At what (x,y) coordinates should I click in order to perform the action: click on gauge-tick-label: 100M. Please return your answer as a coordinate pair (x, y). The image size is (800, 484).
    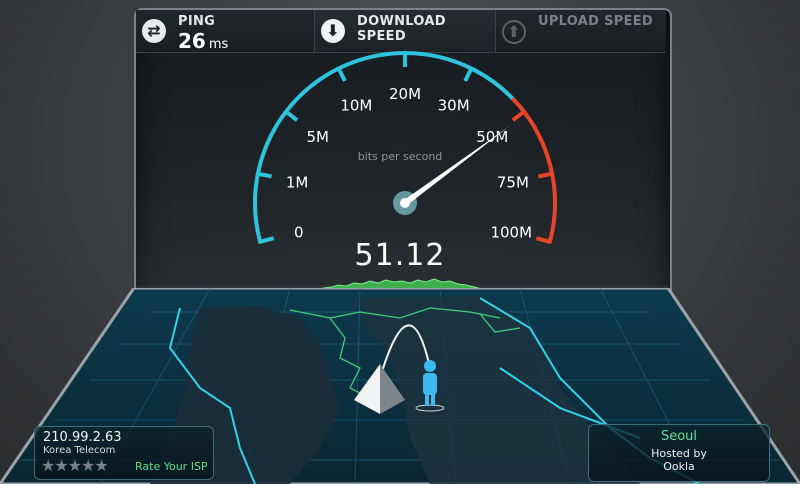
    Looking at the image, I should click on (511, 232).